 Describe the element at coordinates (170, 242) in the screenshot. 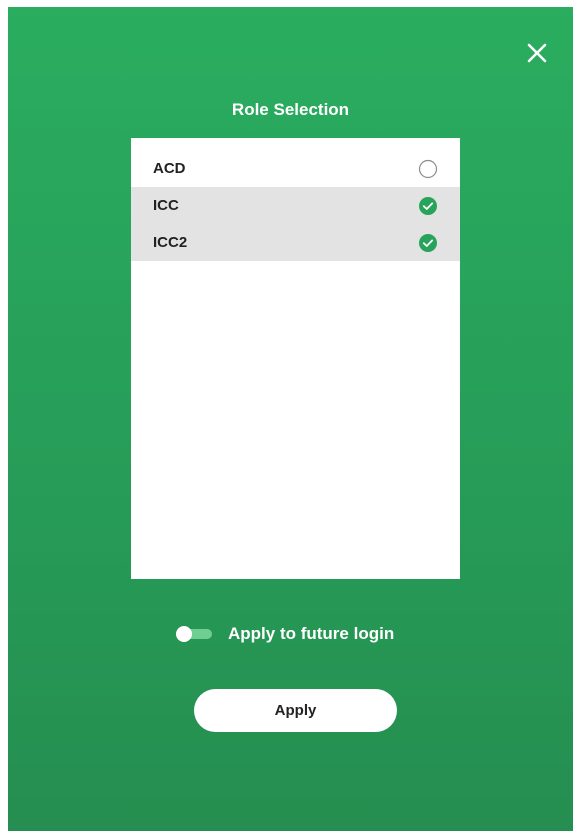

I see `role-item-label: ICC2` at that location.